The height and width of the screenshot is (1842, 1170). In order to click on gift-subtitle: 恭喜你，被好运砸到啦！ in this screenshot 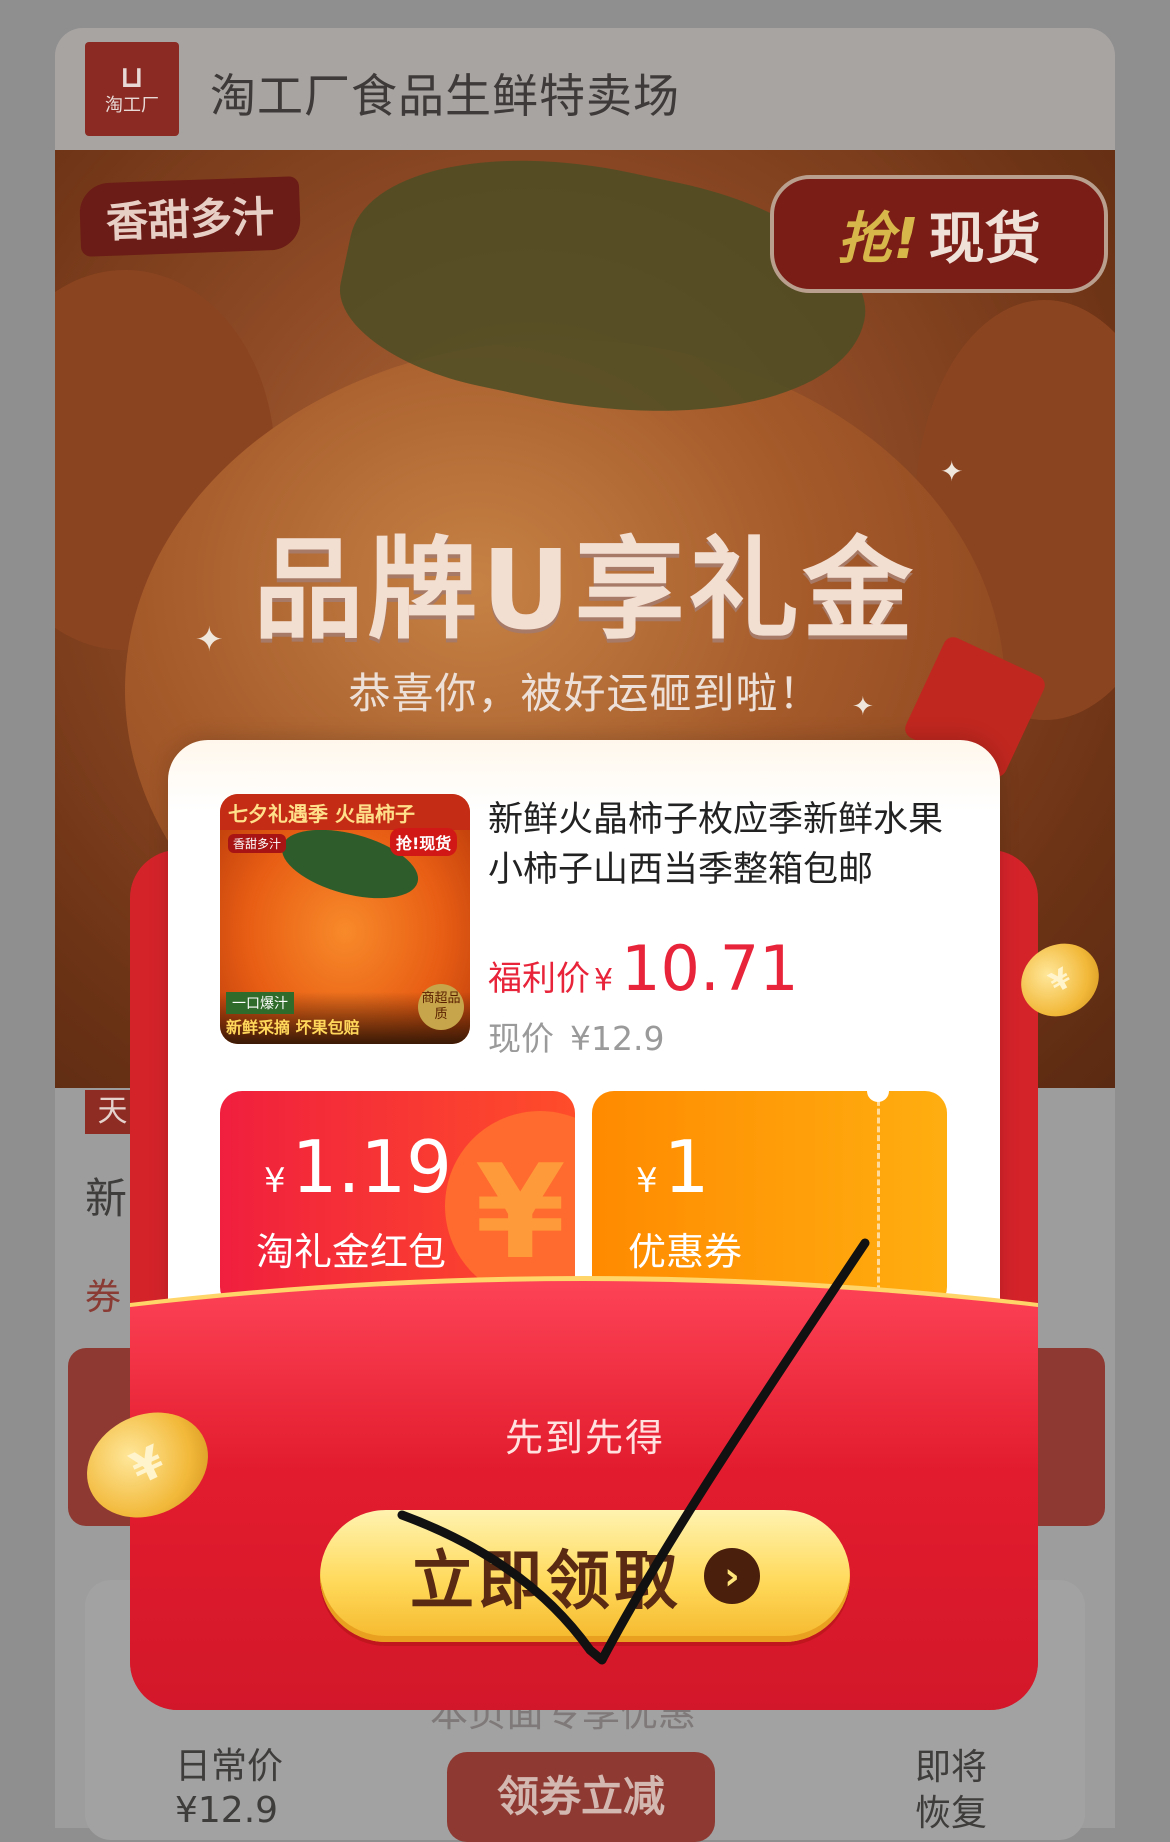, I will do `click(585, 693)`.